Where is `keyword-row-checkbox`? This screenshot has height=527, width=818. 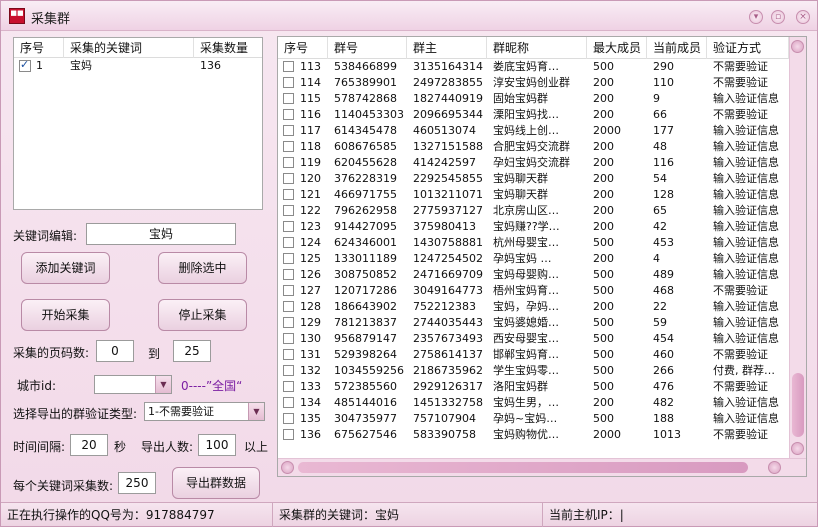 keyword-row-checkbox is located at coordinates (25, 65).